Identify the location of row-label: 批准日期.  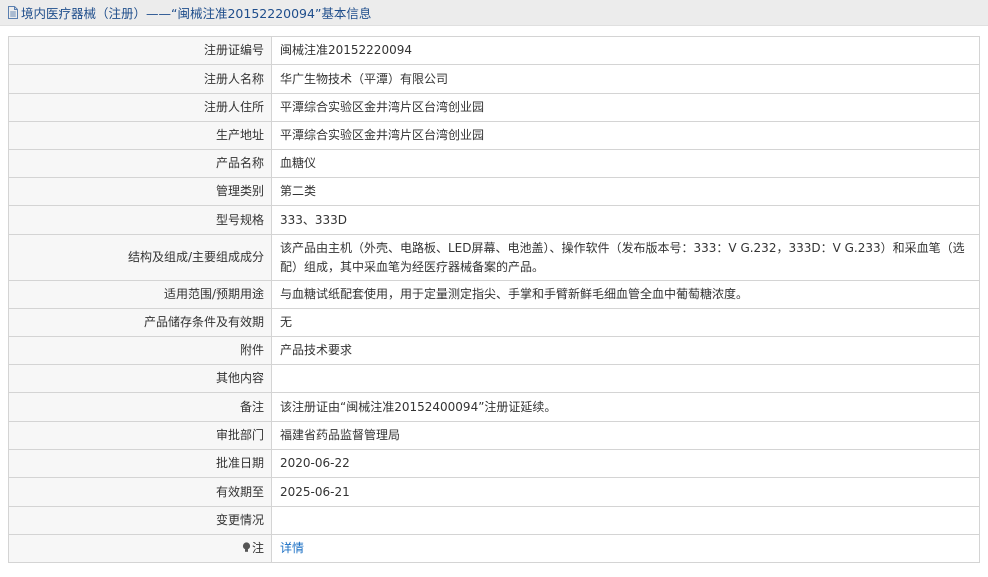
(140, 463).